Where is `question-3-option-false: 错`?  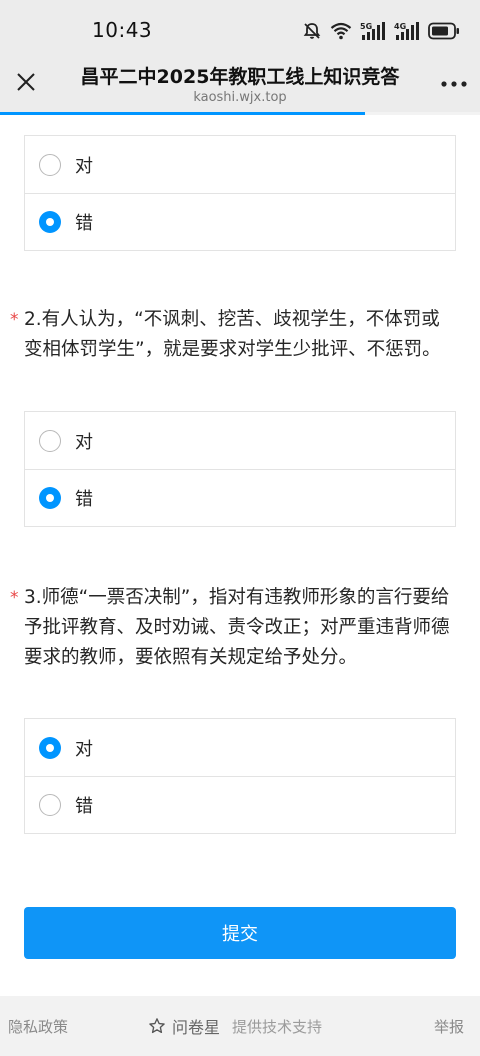 question-3-option-false: 错 is located at coordinates (240, 804).